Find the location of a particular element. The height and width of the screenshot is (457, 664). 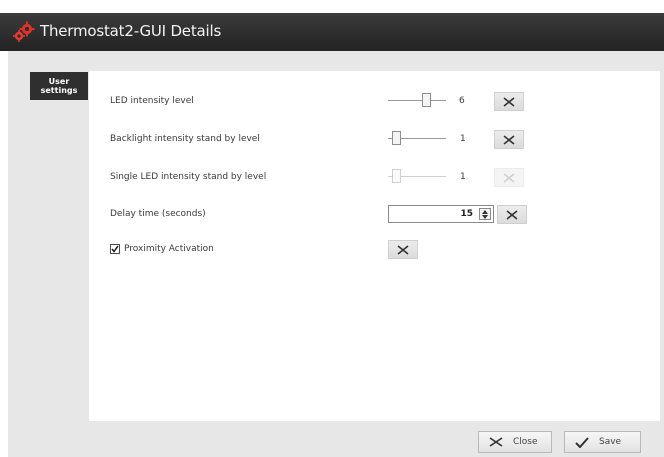

delay-time-reset-button is located at coordinates (512, 214).